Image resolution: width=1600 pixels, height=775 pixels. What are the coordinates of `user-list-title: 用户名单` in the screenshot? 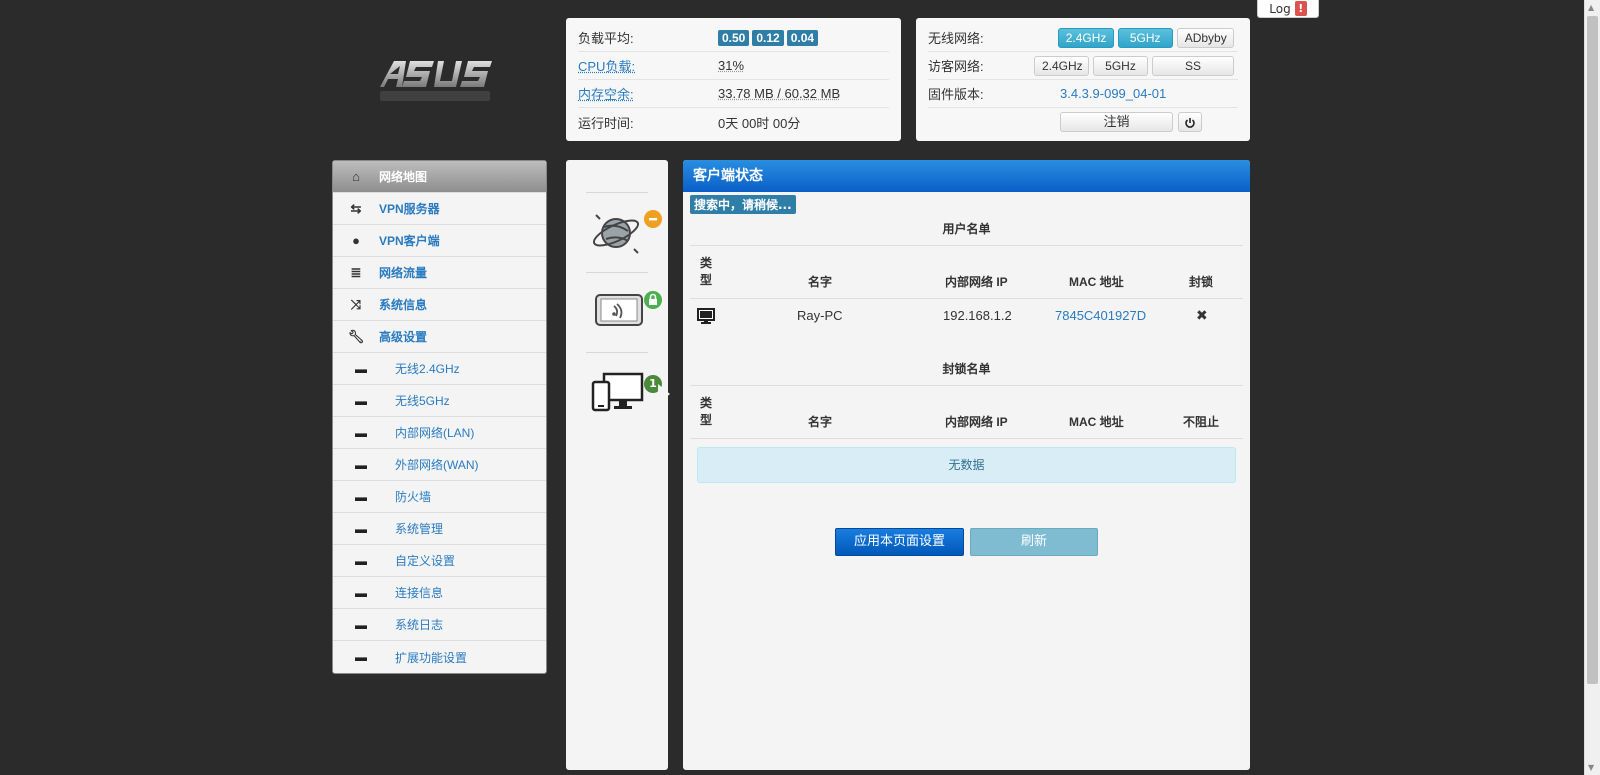 It's located at (966, 229).